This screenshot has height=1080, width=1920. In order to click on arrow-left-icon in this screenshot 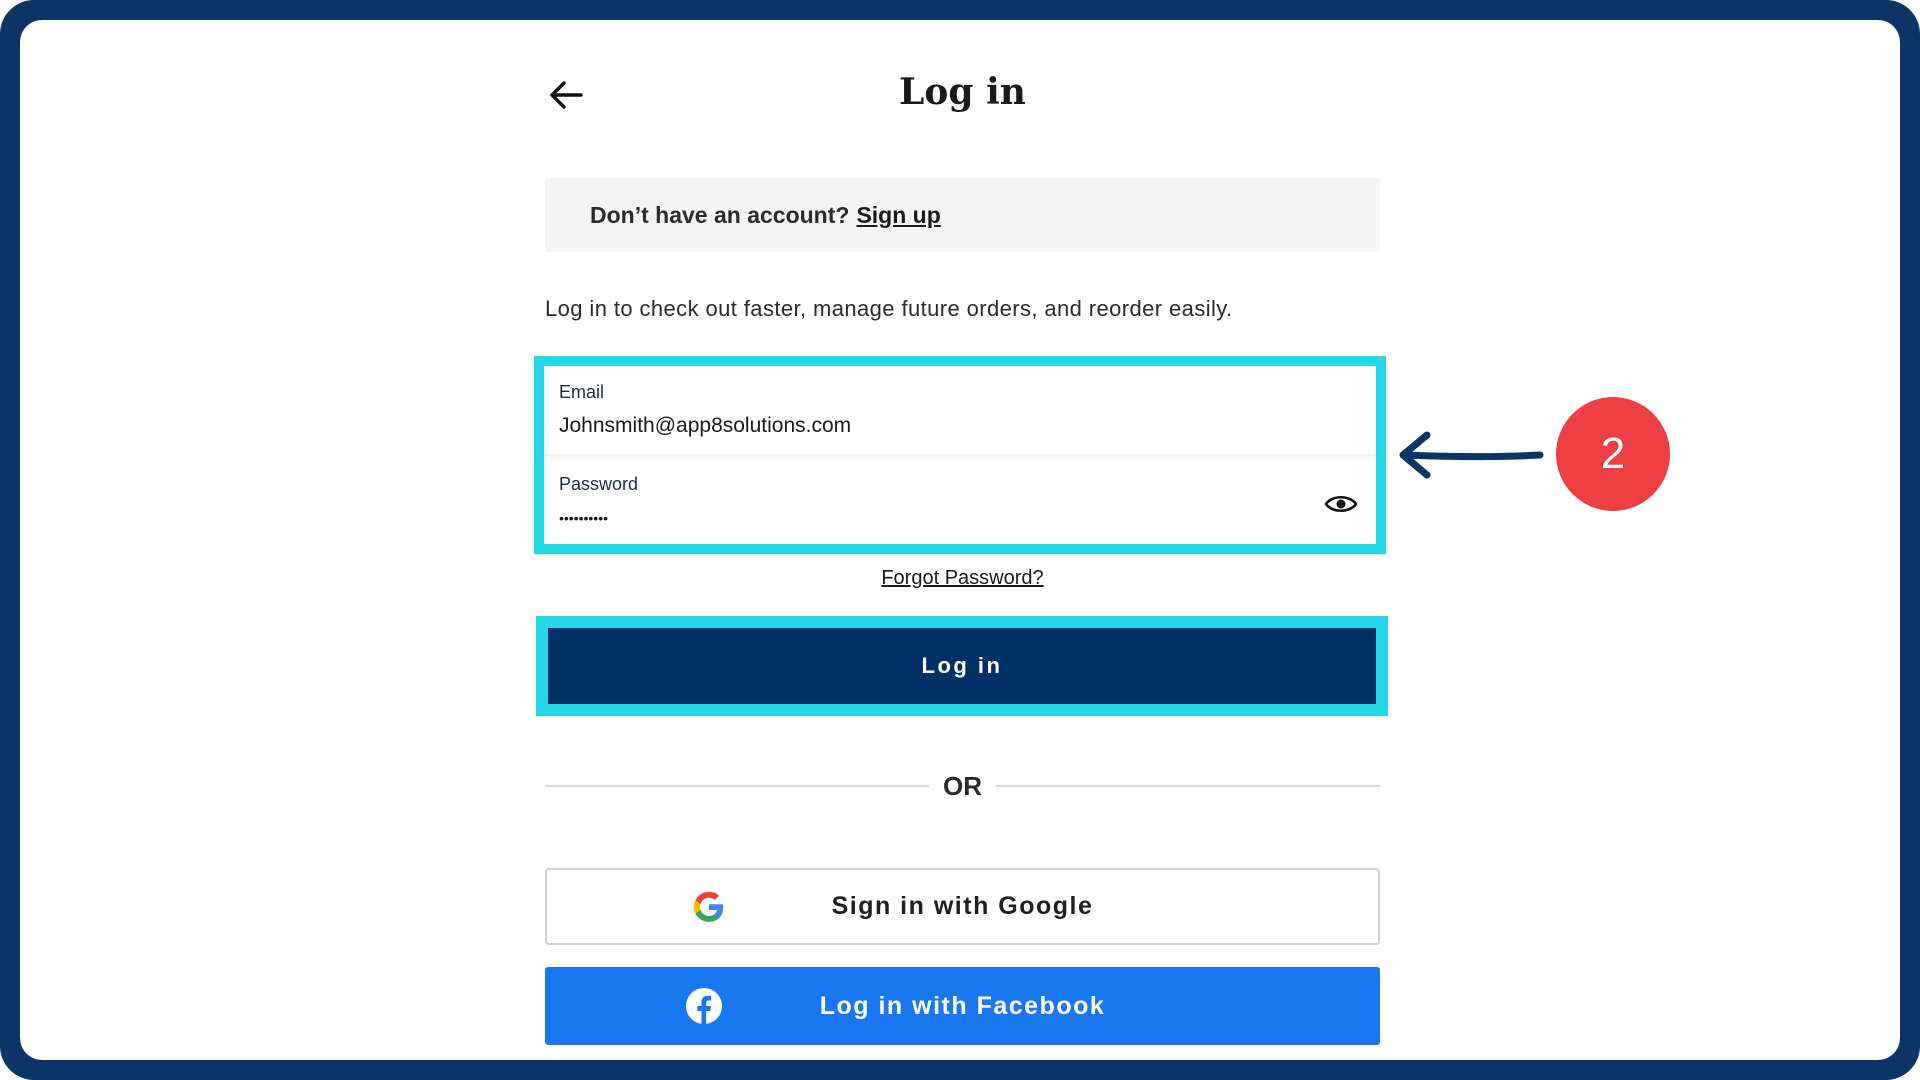, I will do `click(566, 95)`.